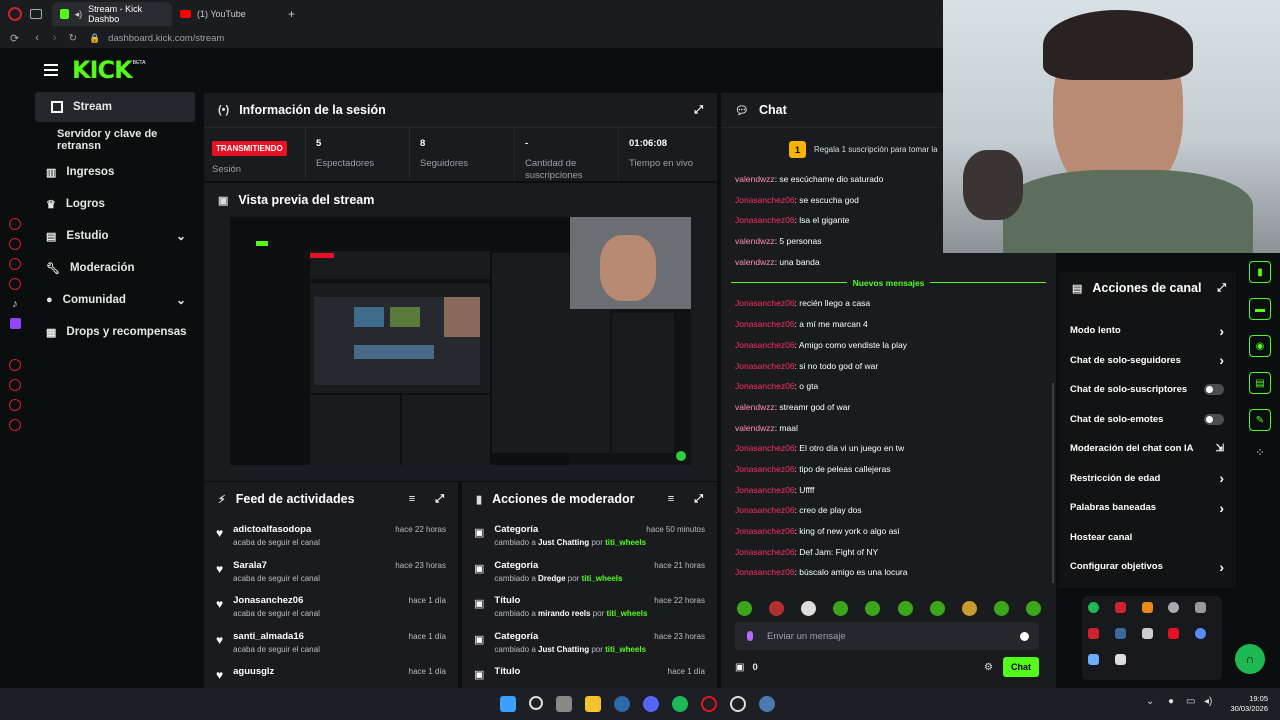  What do you see at coordinates (115, 204) in the screenshot?
I see `sidebar-item-logros: ♛ Logros` at bounding box center [115, 204].